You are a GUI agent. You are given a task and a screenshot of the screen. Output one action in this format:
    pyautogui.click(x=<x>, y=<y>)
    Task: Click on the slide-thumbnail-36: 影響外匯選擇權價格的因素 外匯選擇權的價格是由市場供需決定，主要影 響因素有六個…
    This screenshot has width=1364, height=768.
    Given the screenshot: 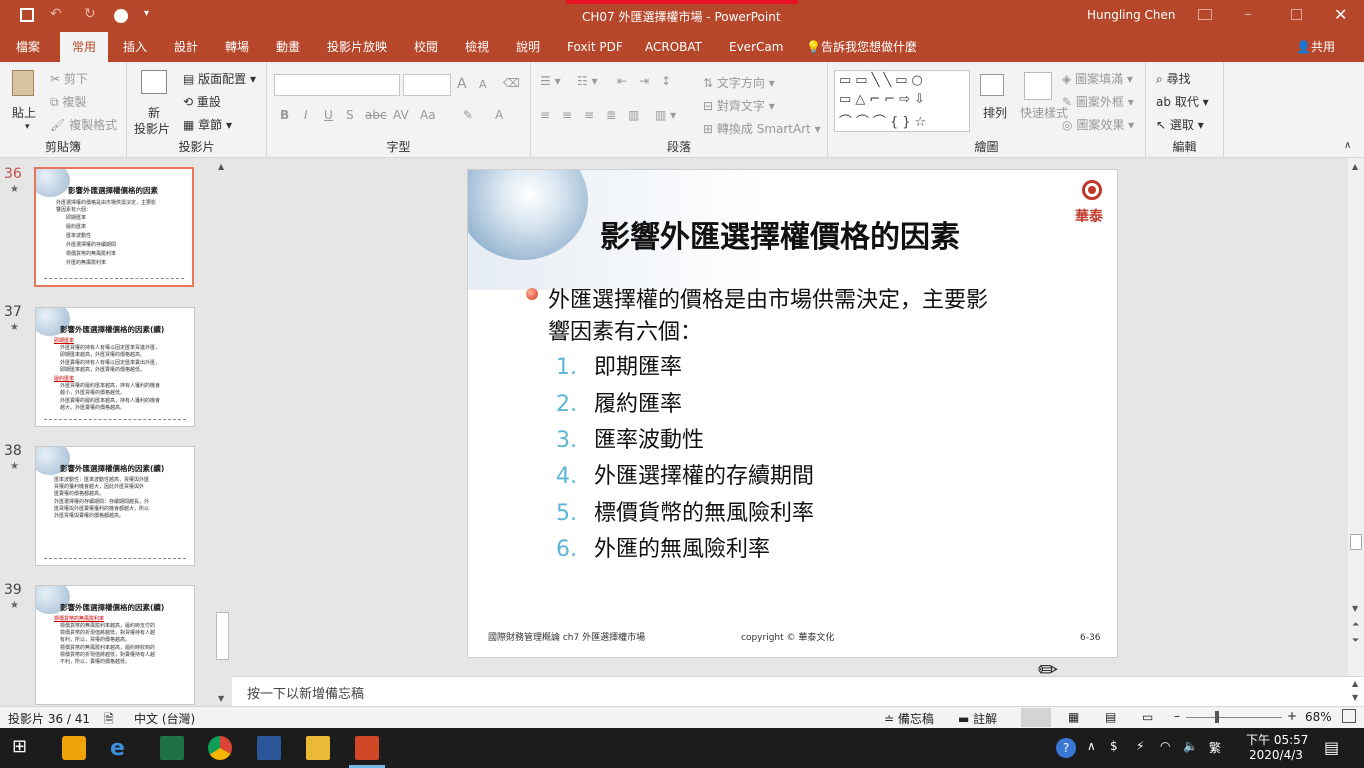 What is the action you would take?
    pyautogui.click(x=114, y=227)
    